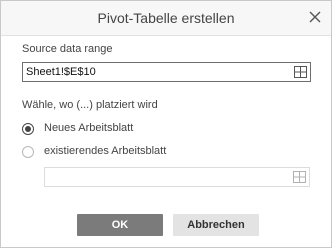 The height and width of the screenshot is (248, 332). What do you see at coordinates (90, 105) in the screenshot?
I see `destination-label: Wähle, wo (...) platziert wird` at bounding box center [90, 105].